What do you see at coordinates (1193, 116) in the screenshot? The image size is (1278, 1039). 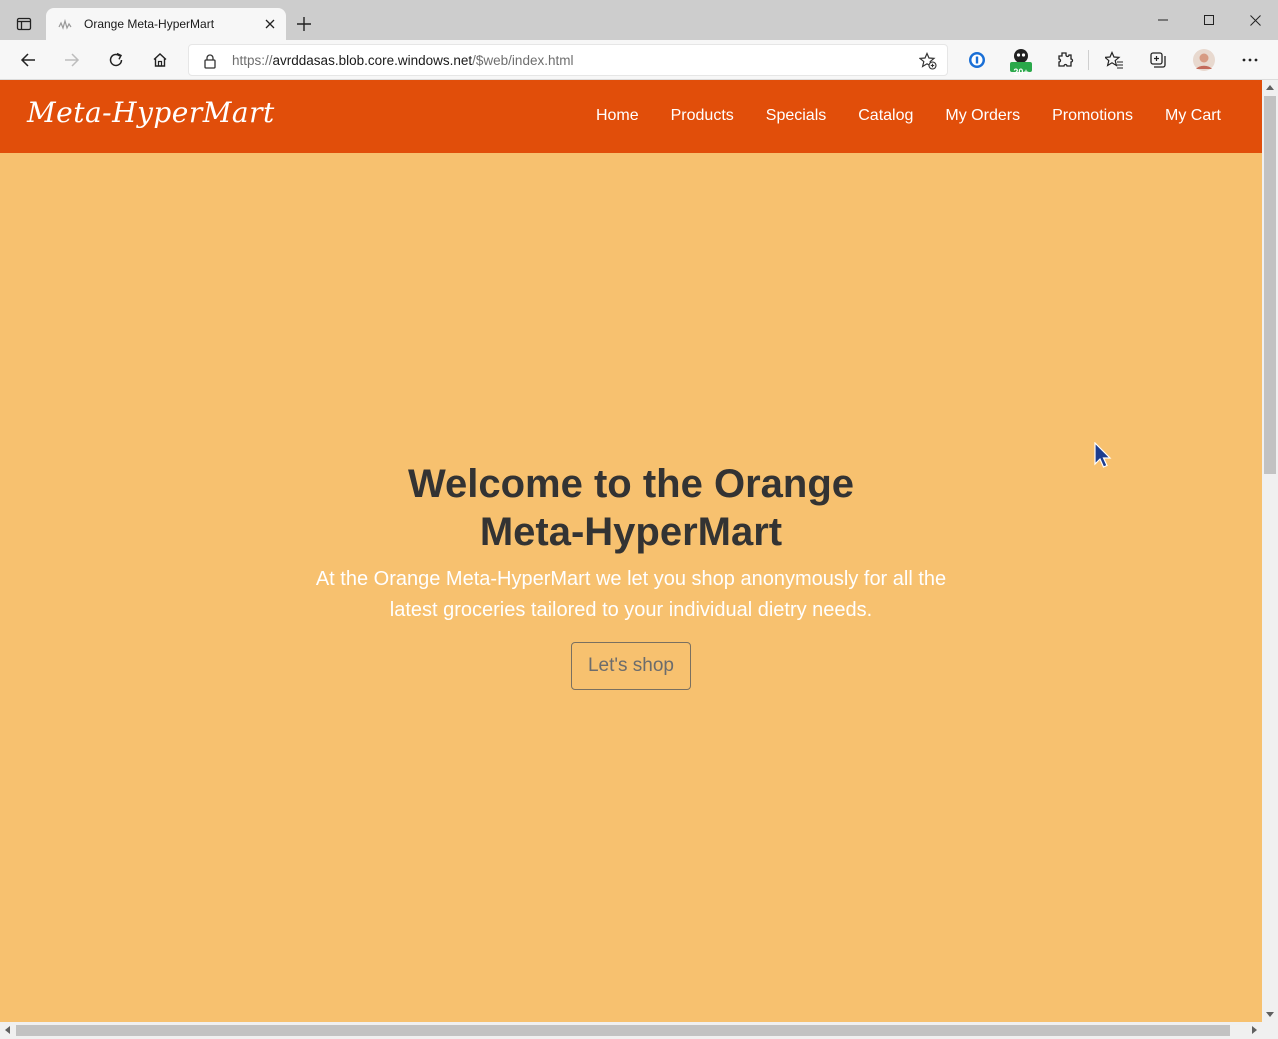 I see `nav-my-cart: My Cart` at bounding box center [1193, 116].